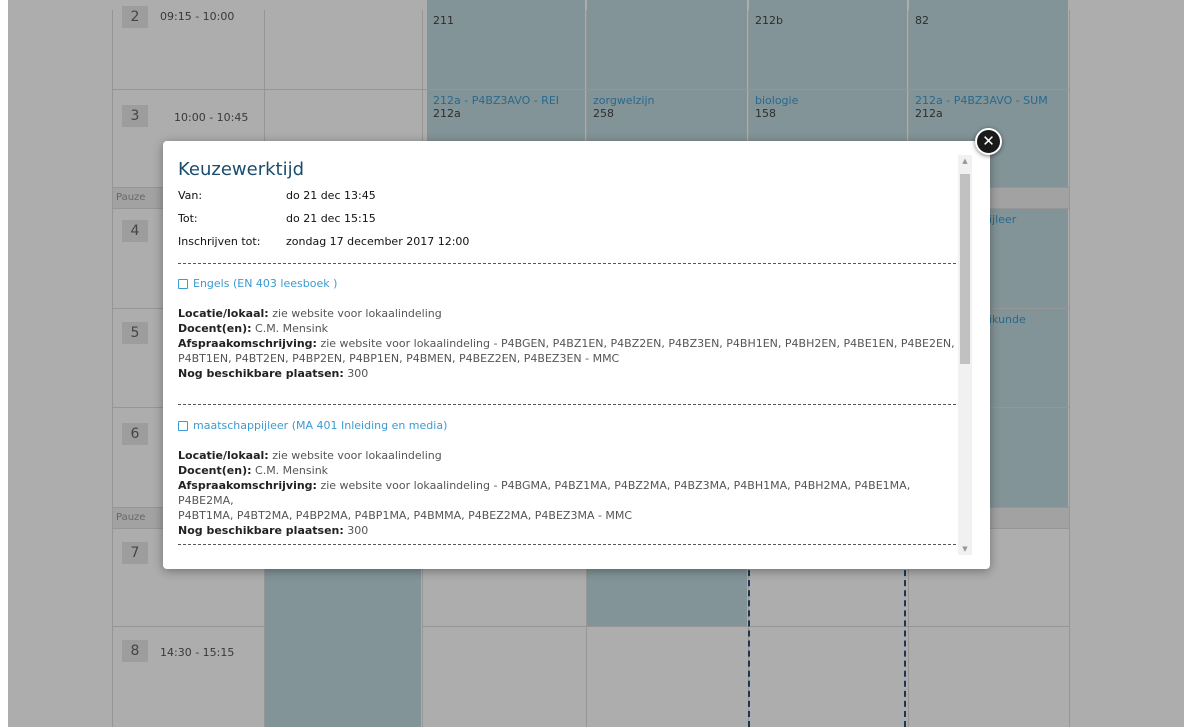 The width and height of the screenshot is (1192, 727). I want to click on left-edge, so click(4, 363).